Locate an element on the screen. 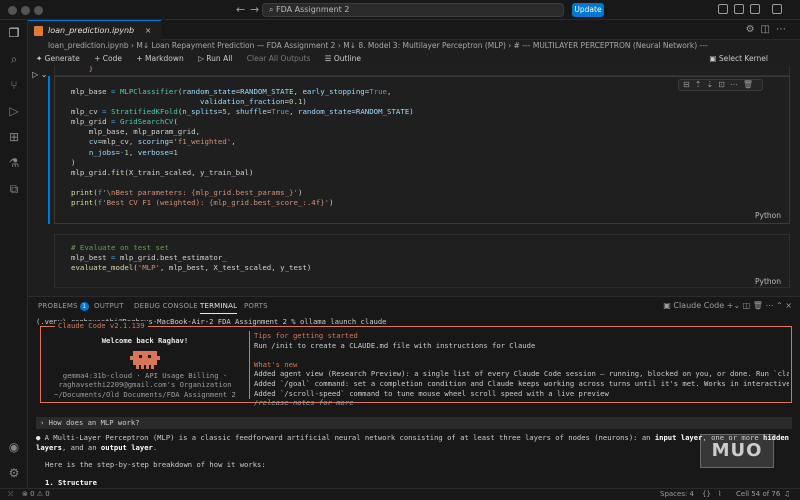 The height and width of the screenshot is (500, 800). extensions-icon: ⊞ is located at coordinates (14, 137).